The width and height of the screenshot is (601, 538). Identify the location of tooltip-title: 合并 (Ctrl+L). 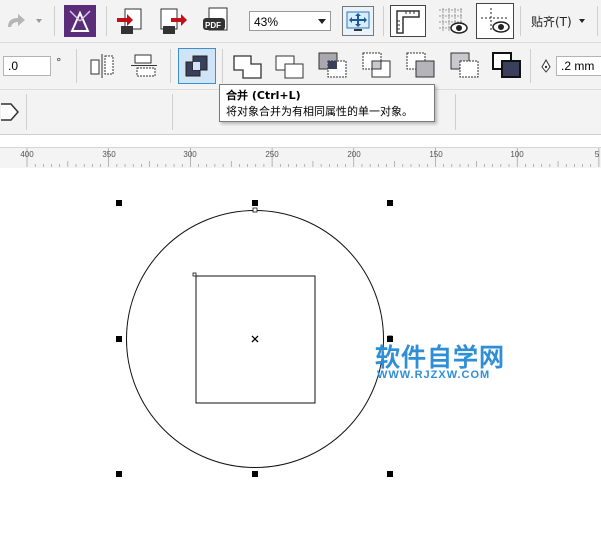
(263, 95).